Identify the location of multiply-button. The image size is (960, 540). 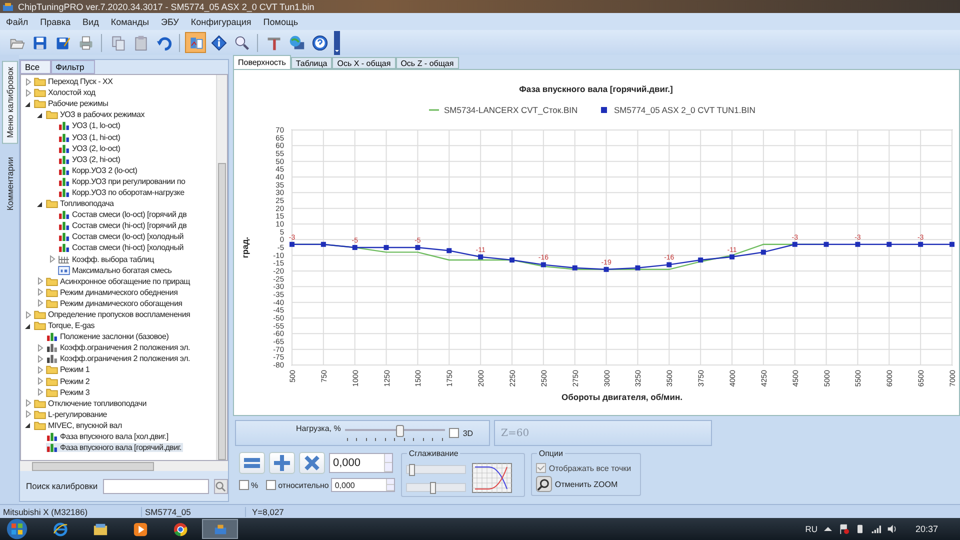
(312, 463).